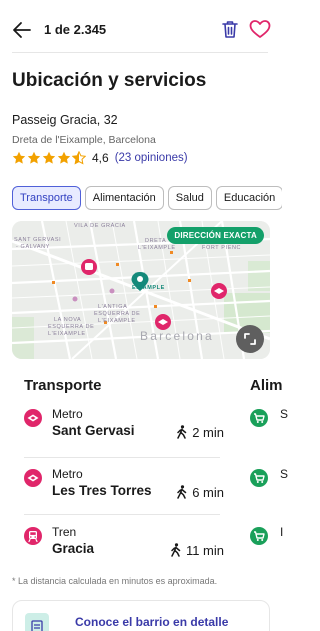 The height and width of the screenshot is (631, 320). What do you see at coordinates (208, 492) in the screenshot?
I see `walk-time-value: 6 min` at bounding box center [208, 492].